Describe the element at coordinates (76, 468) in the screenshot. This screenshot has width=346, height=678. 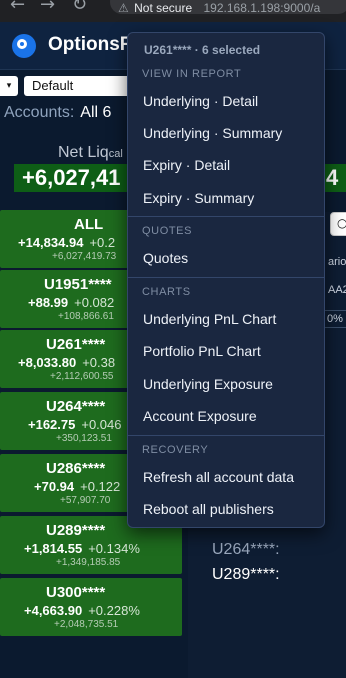
I see `card-name: U286****` at that location.